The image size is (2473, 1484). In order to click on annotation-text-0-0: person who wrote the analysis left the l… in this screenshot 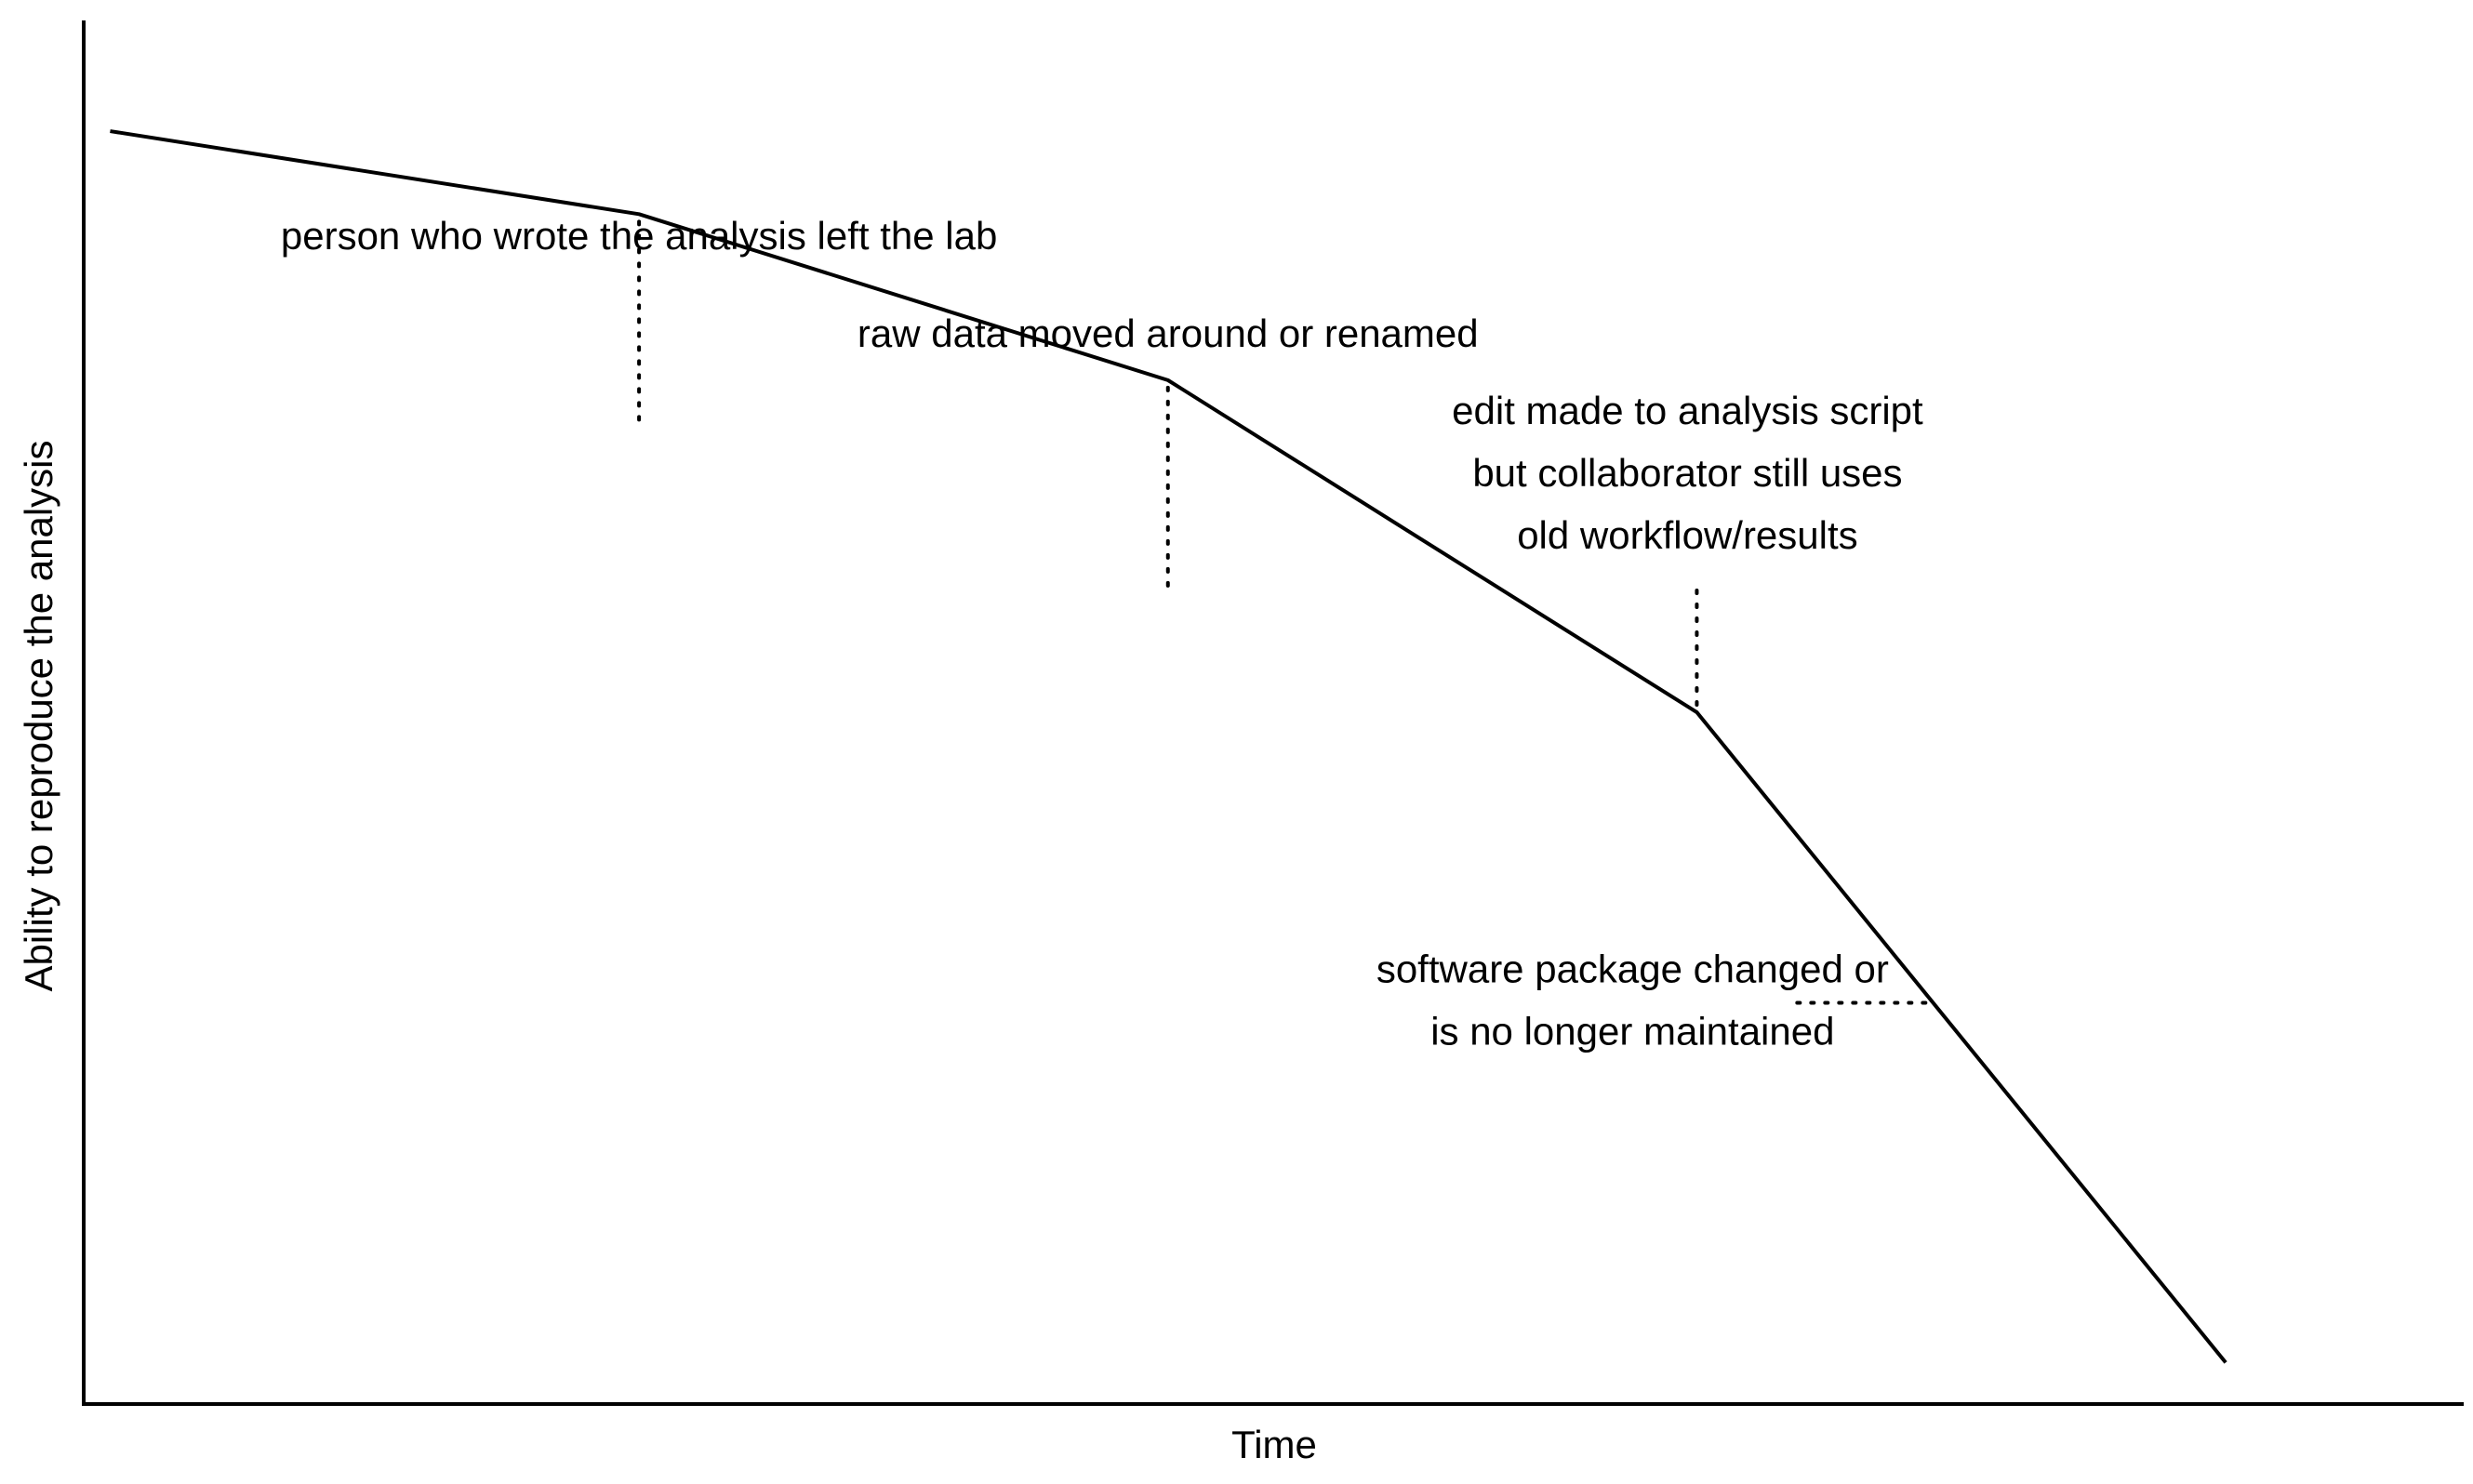, I will do `click(639, 236)`.